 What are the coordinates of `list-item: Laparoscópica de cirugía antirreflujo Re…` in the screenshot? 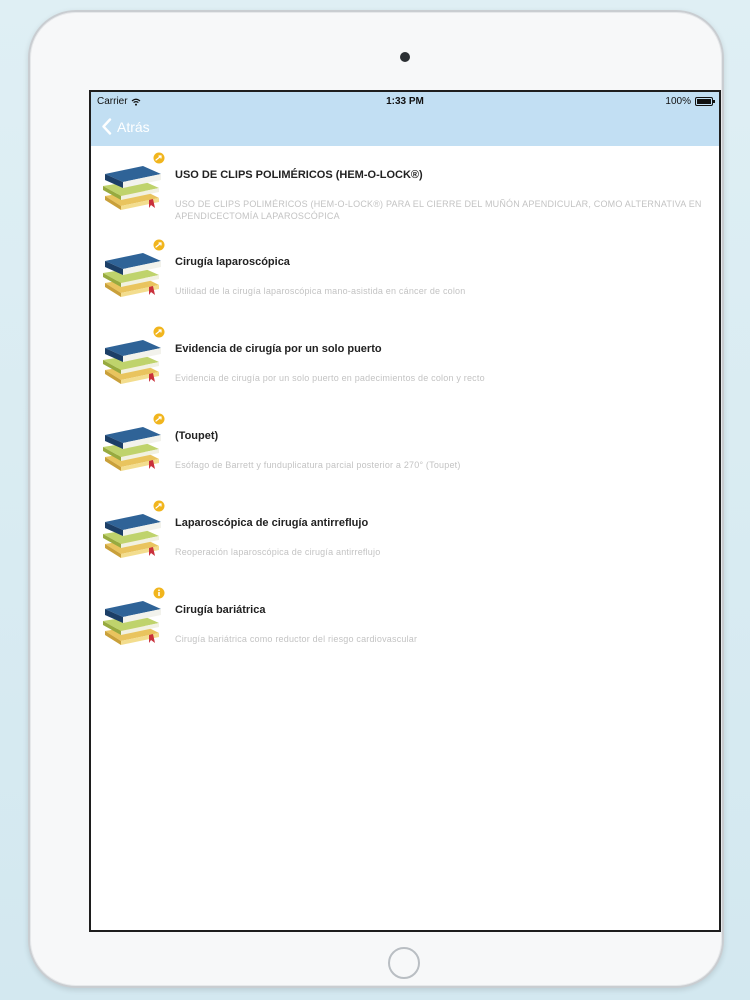 It's located at (405, 537).